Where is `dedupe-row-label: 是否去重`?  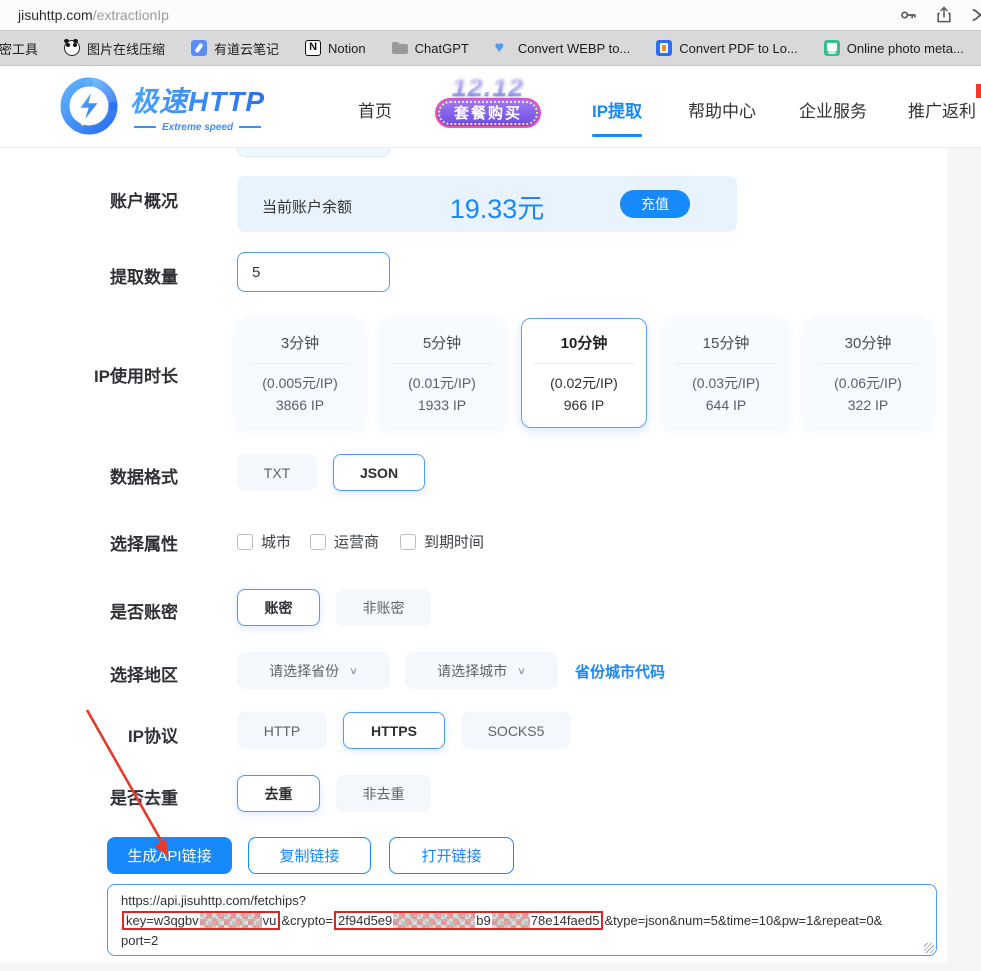 dedupe-row-label: 是否去重 is located at coordinates (144, 798).